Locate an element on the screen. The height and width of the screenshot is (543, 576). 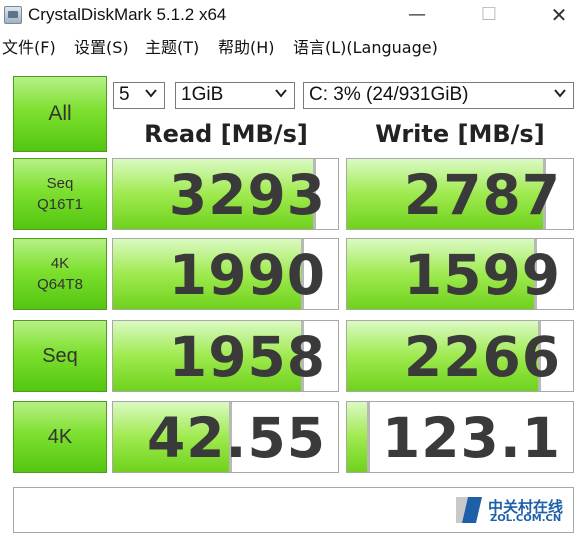
seq-q16t1-read-cell: 3293 is located at coordinates (225, 194).